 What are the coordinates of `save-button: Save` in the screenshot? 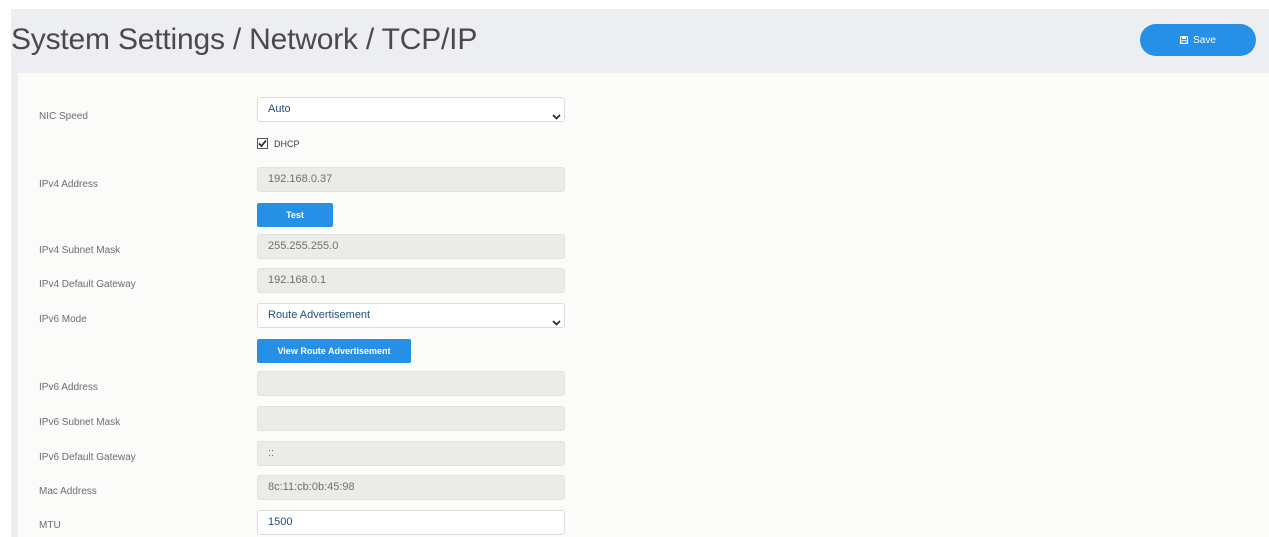 It's located at (1198, 40).